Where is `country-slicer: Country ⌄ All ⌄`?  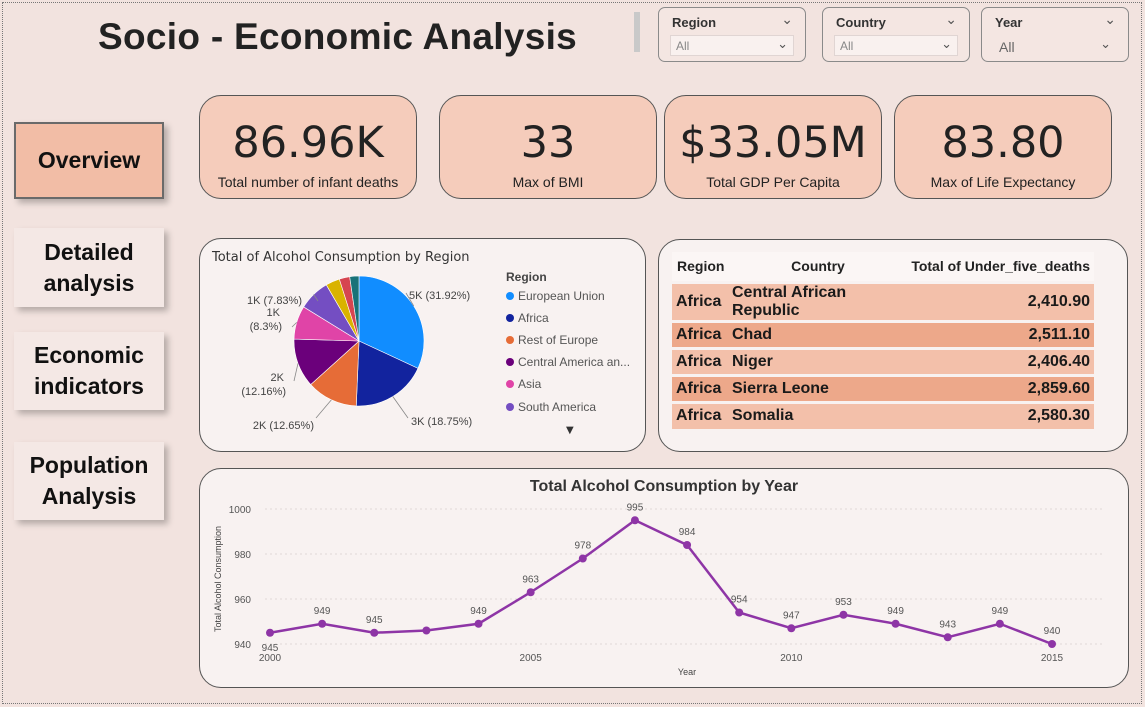 country-slicer: Country ⌄ All ⌄ is located at coordinates (896, 34).